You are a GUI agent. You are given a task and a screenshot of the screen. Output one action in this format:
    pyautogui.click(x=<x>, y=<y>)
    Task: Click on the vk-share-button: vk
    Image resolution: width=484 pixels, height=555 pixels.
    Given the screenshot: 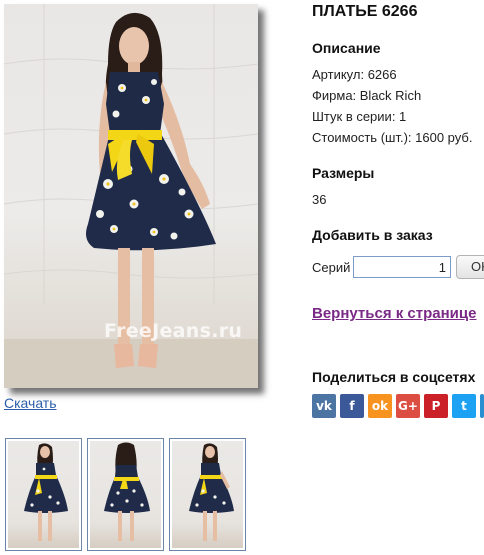 What is the action you would take?
    pyautogui.click(x=324, y=406)
    